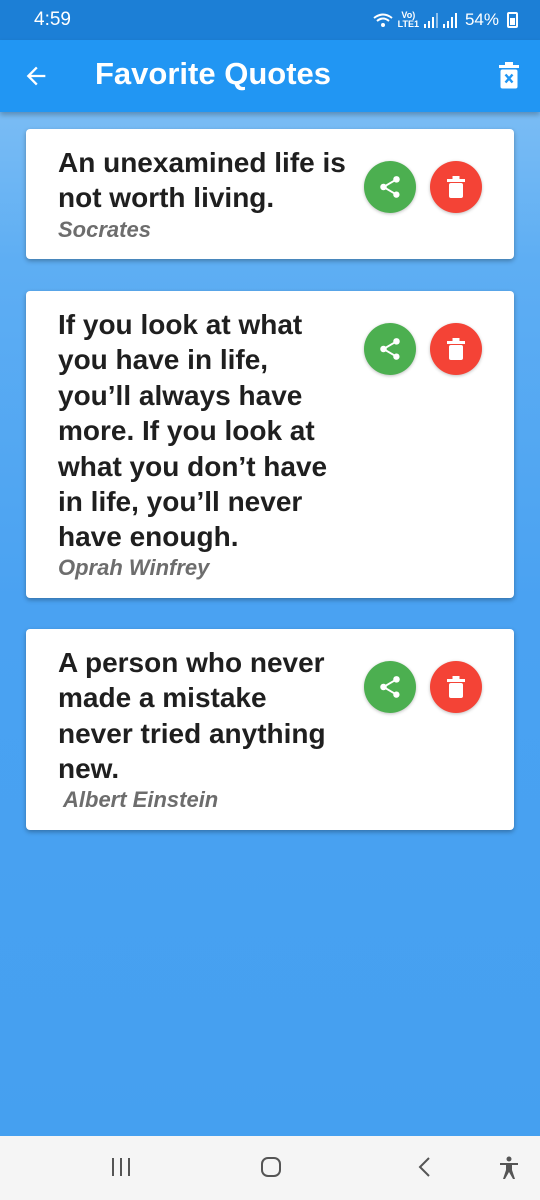  Describe the element at coordinates (36, 76) in the screenshot. I see `arrow-back-icon` at that location.